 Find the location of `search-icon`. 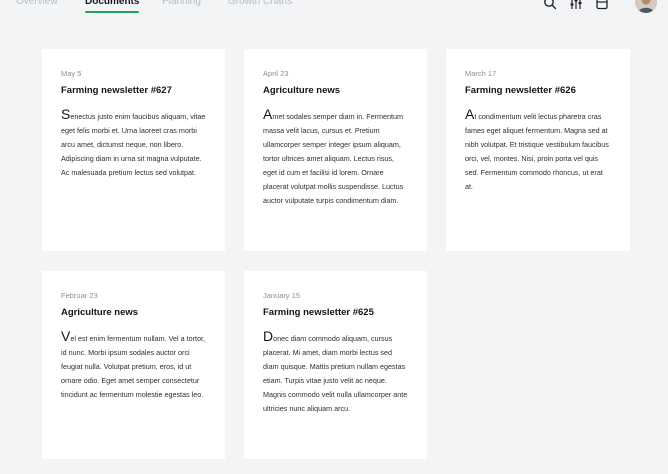

search-icon is located at coordinates (550, 5).